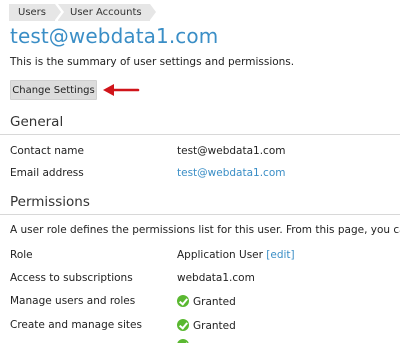  Describe the element at coordinates (200, 214) in the screenshot. I see `permissions-divider` at that location.